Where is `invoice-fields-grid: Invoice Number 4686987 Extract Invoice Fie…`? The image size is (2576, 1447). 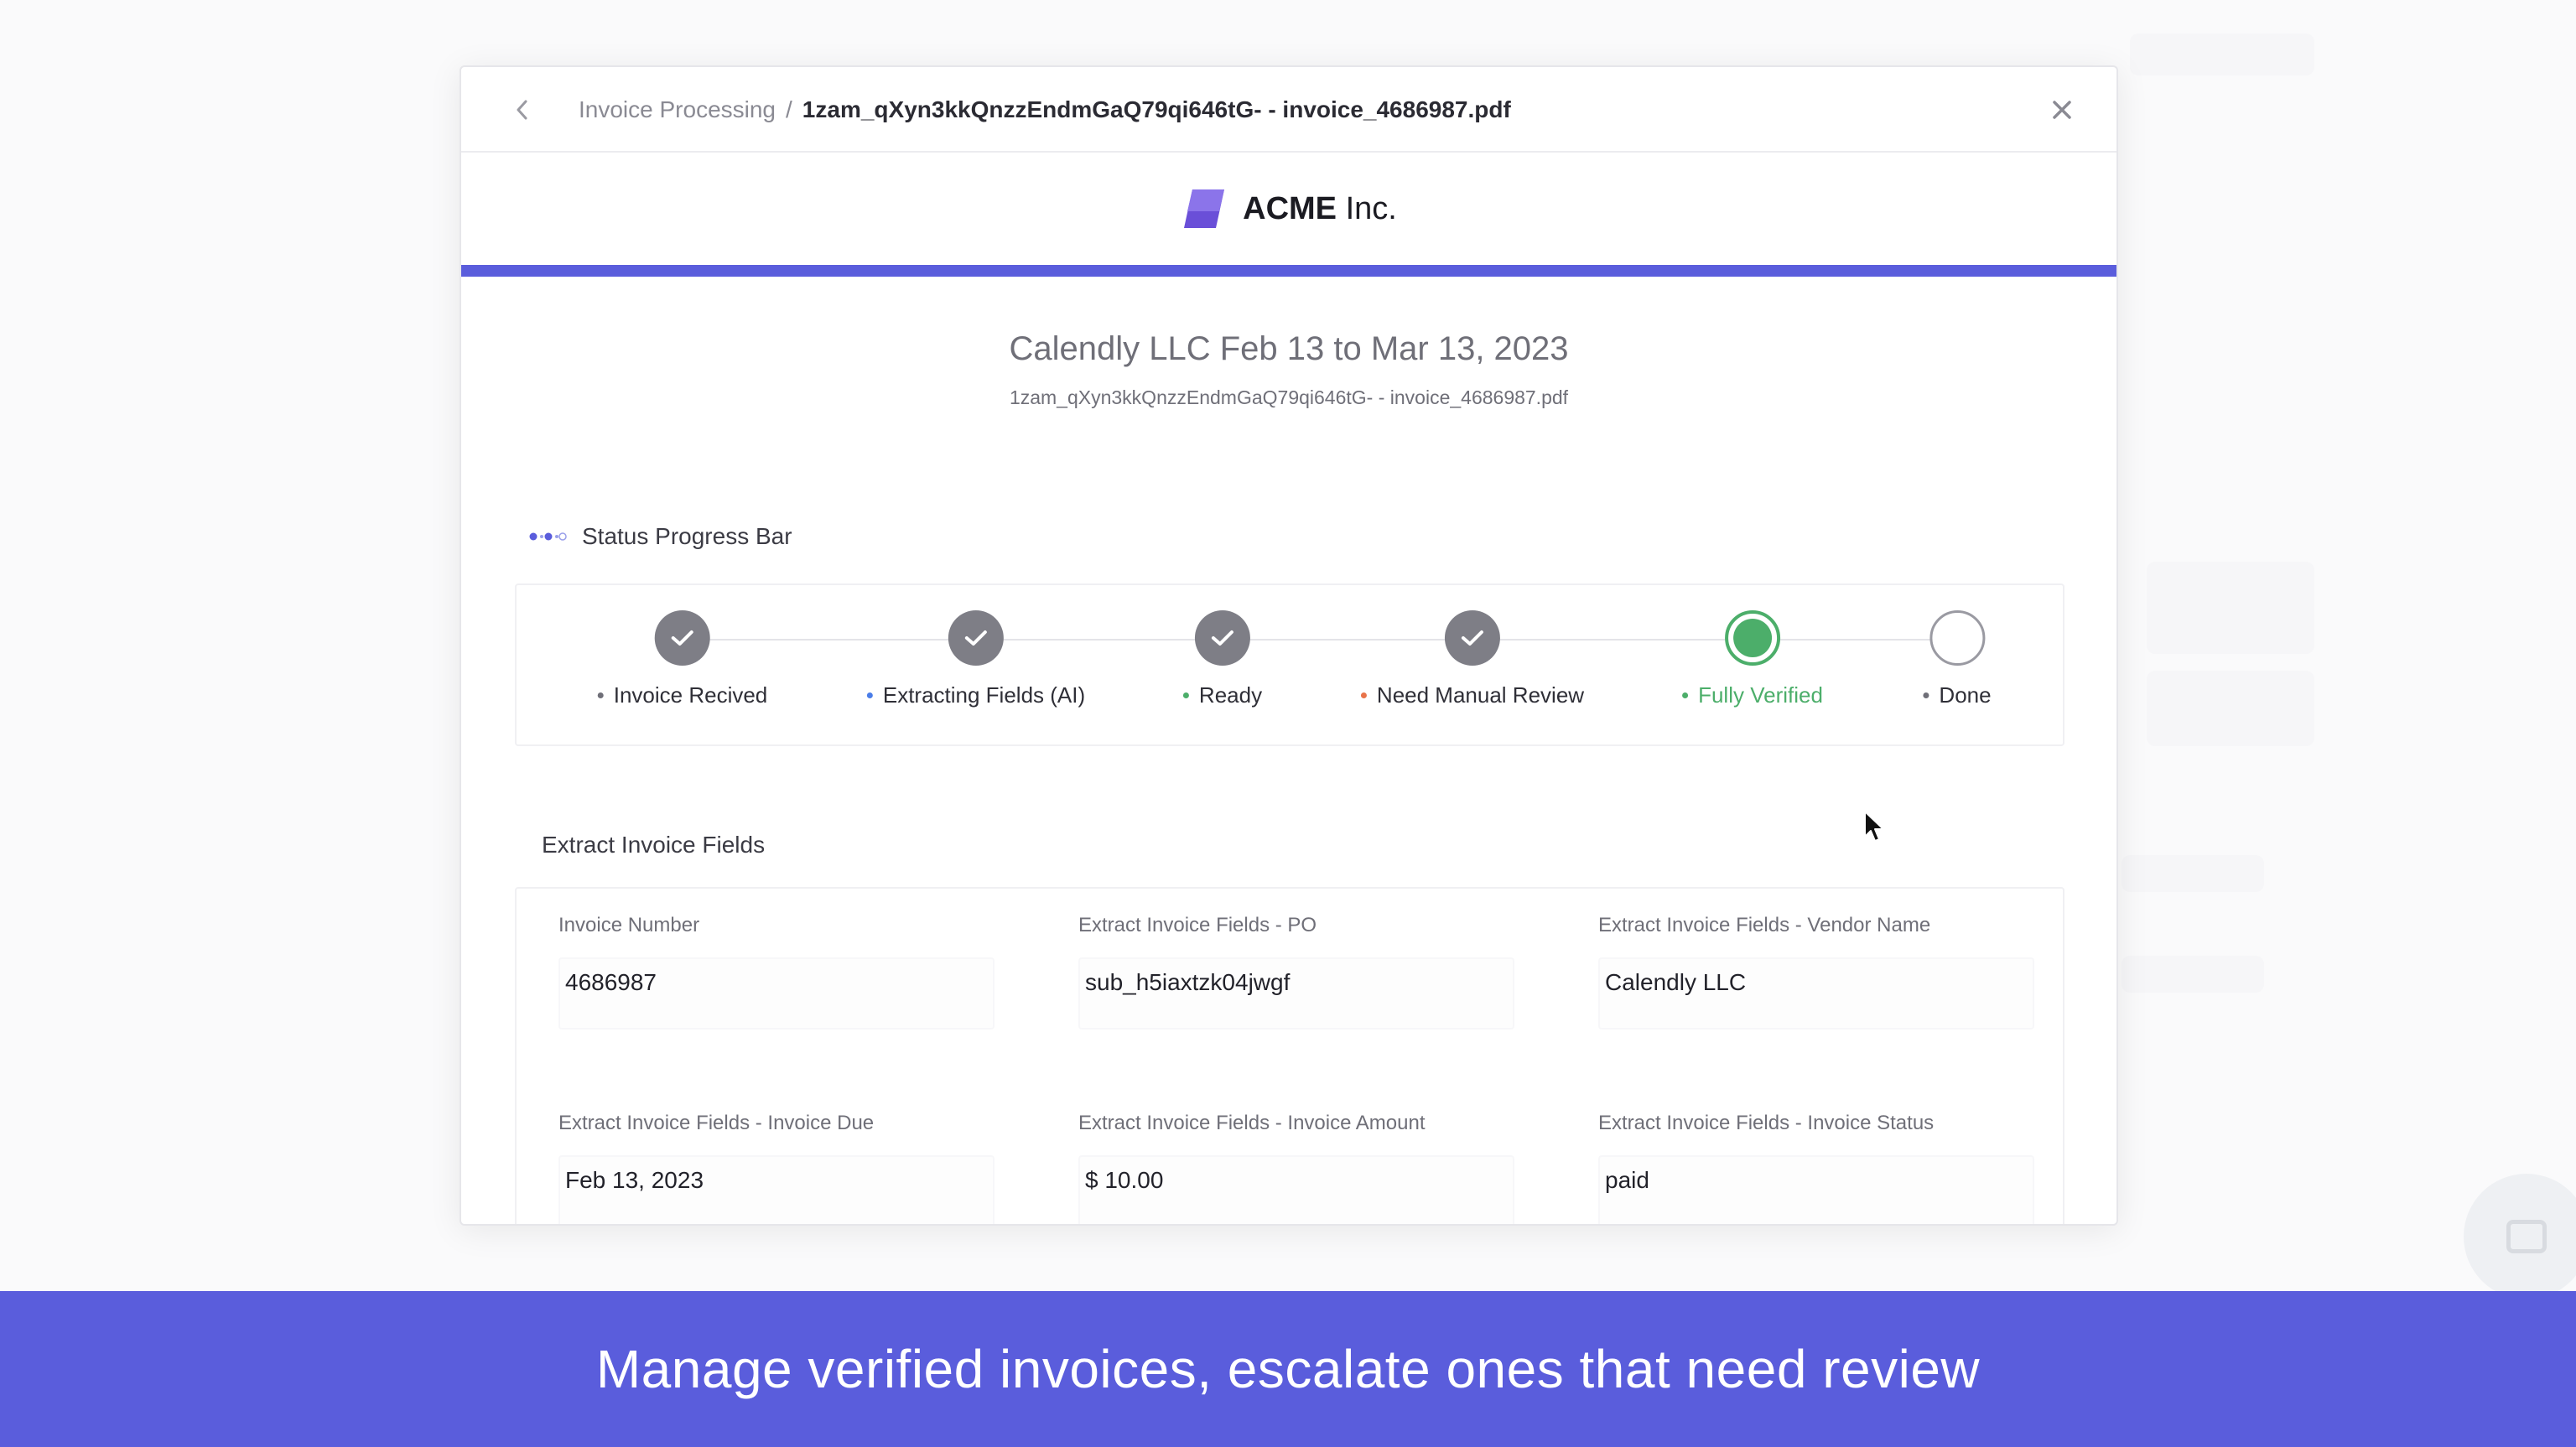 invoice-fields-grid: Invoice Number 4686987 Extract Invoice Fie… is located at coordinates (1289, 1055).